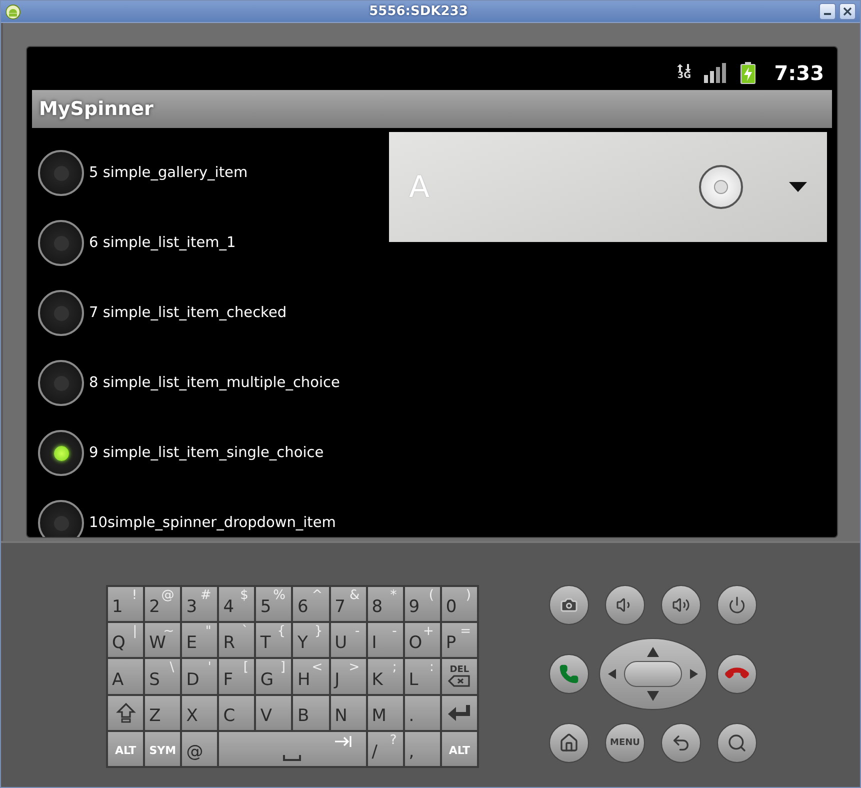 The height and width of the screenshot is (788, 861). Describe the element at coordinates (274, 676) in the screenshot. I see `keyboard-key: G ]` at that location.